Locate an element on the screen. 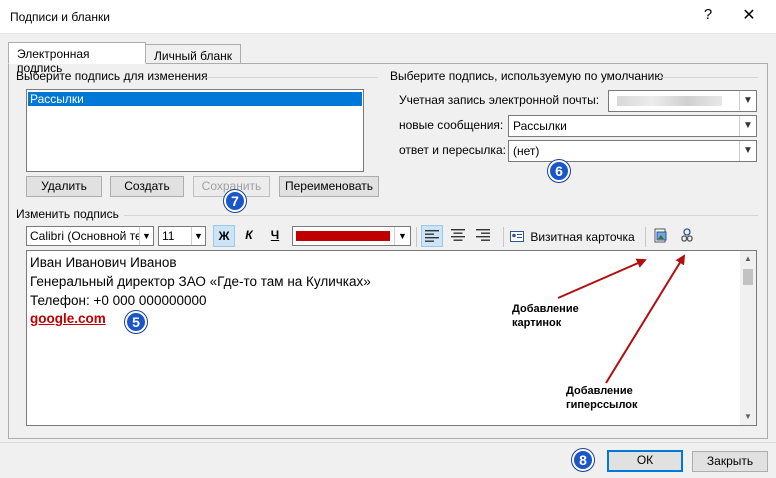 The width and height of the screenshot is (776, 478). step-badge-6: 6 is located at coordinates (559, 171).